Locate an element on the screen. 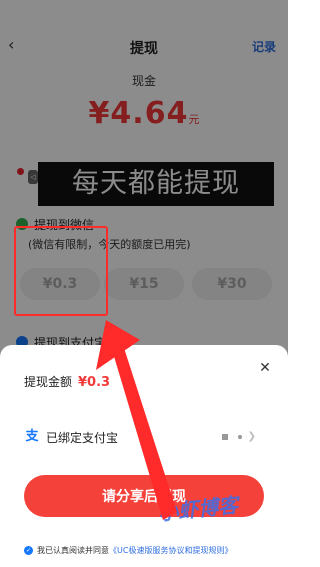 The height and width of the screenshot is (567, 320). alipay-icon: 支 is located at coordinates (32, 436).